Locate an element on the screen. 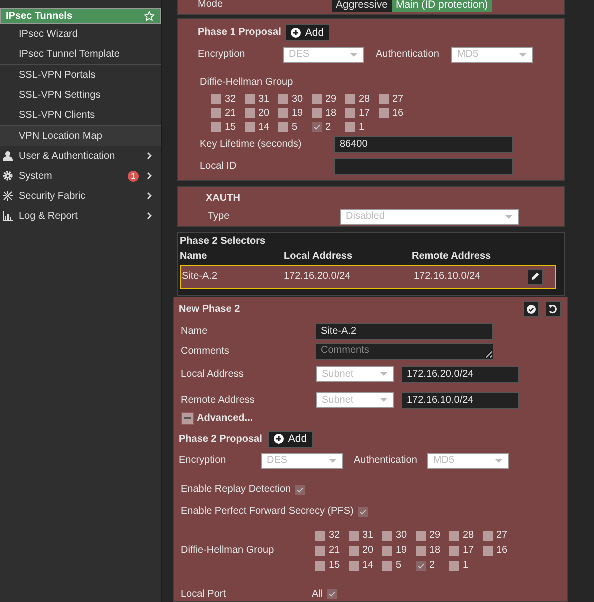 This screenshot has height=602, width=594. table-cell-text: Site-A.2 is located at coordinates (200, 276).